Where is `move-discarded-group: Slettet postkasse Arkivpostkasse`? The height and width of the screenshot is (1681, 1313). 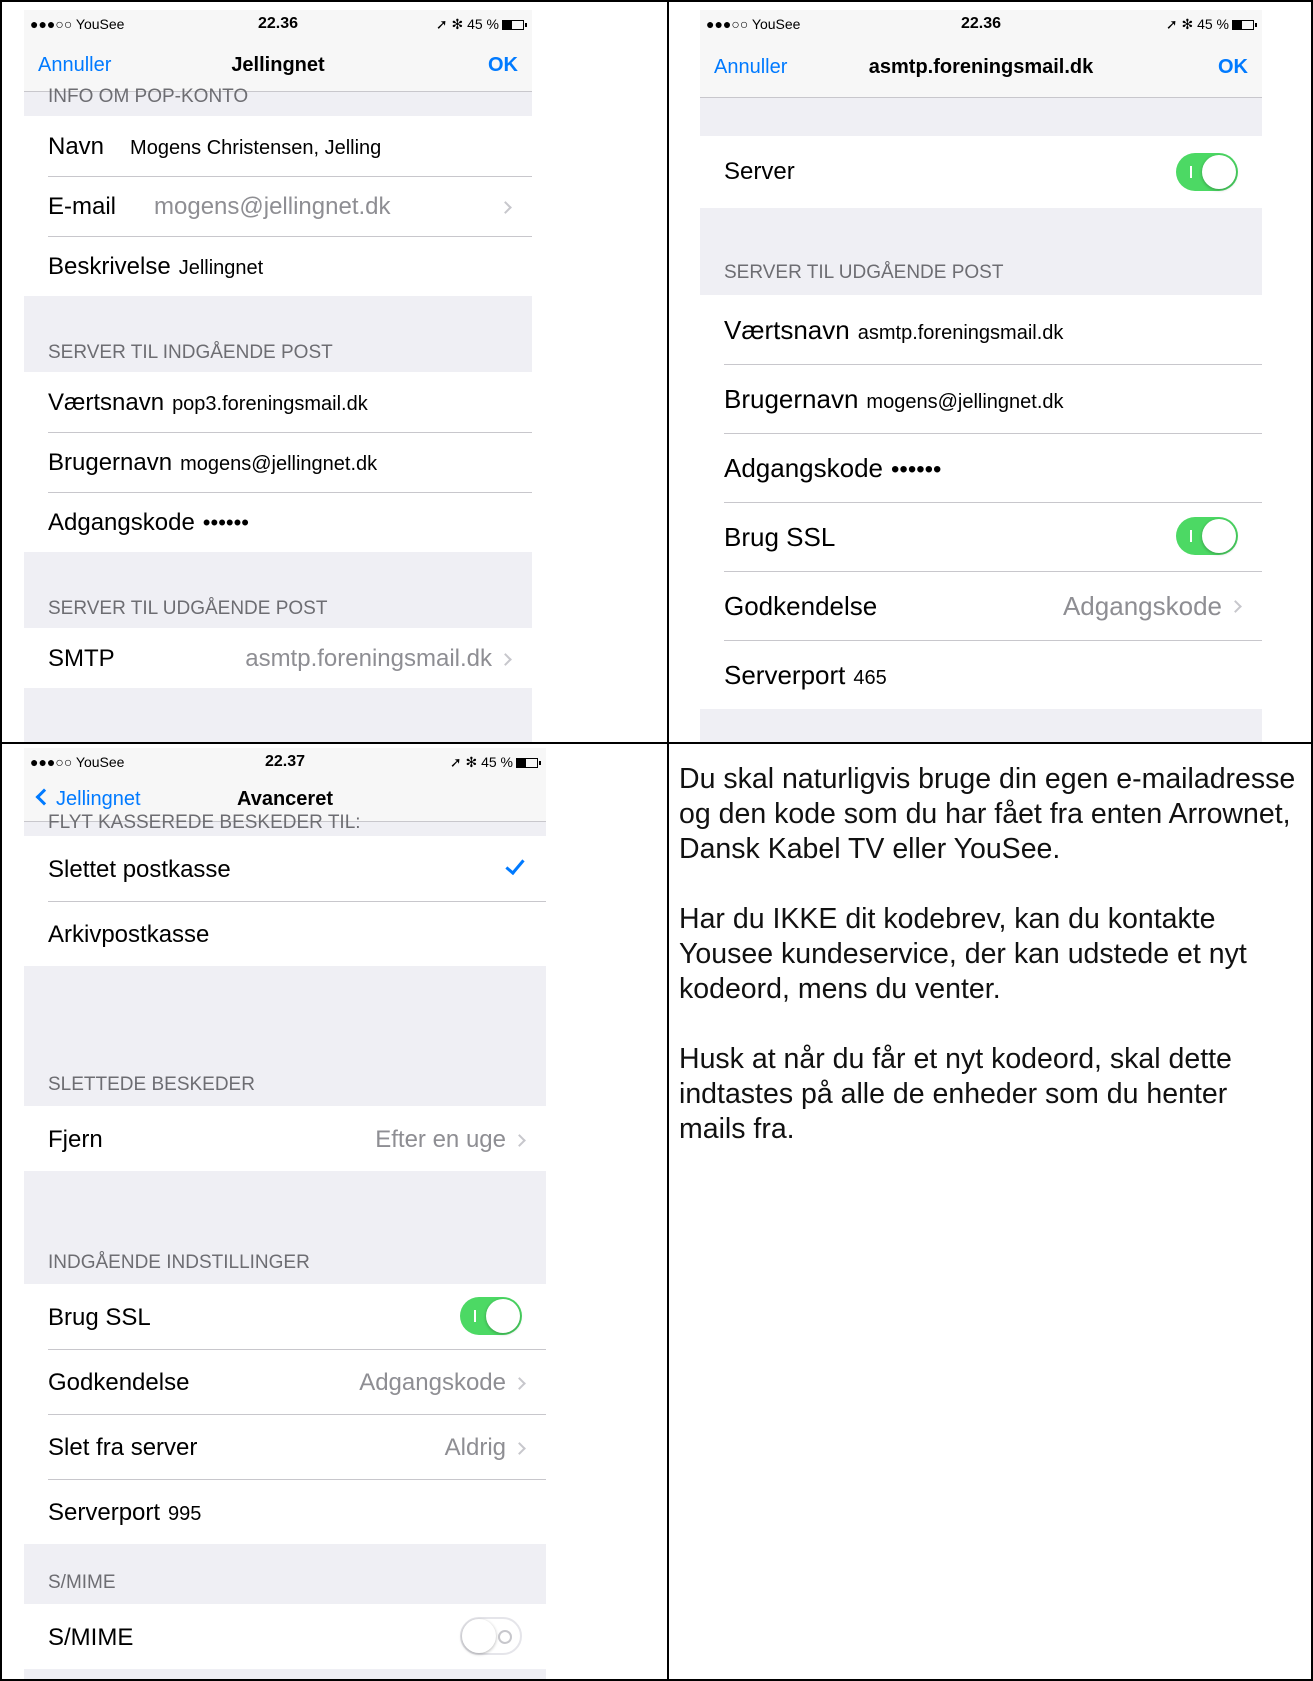 move-discarded-group: Slettet postkasse Arkivpostkasse is located at coordinates (285, 901).